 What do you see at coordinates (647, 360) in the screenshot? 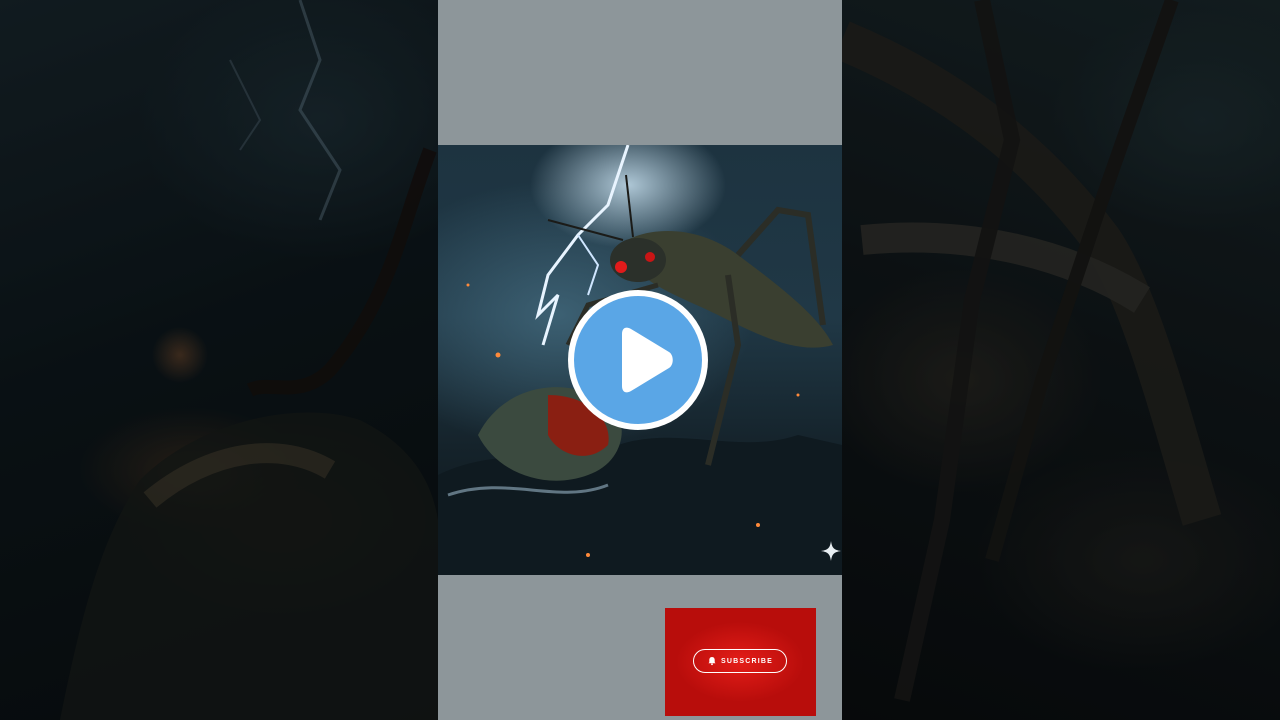
I see `play-icon` at bounding box center [647, 360].